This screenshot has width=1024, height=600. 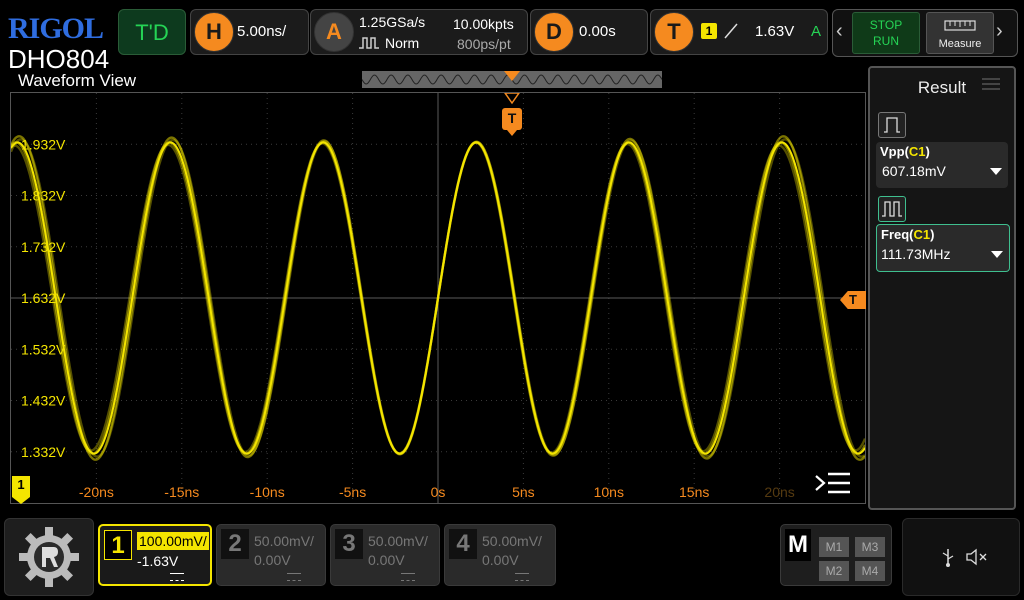 What do you see at coordinates (77, 80) in the screenshot?
I see `waveform-view-title: Waveform View` at bounding box center [77, 80].